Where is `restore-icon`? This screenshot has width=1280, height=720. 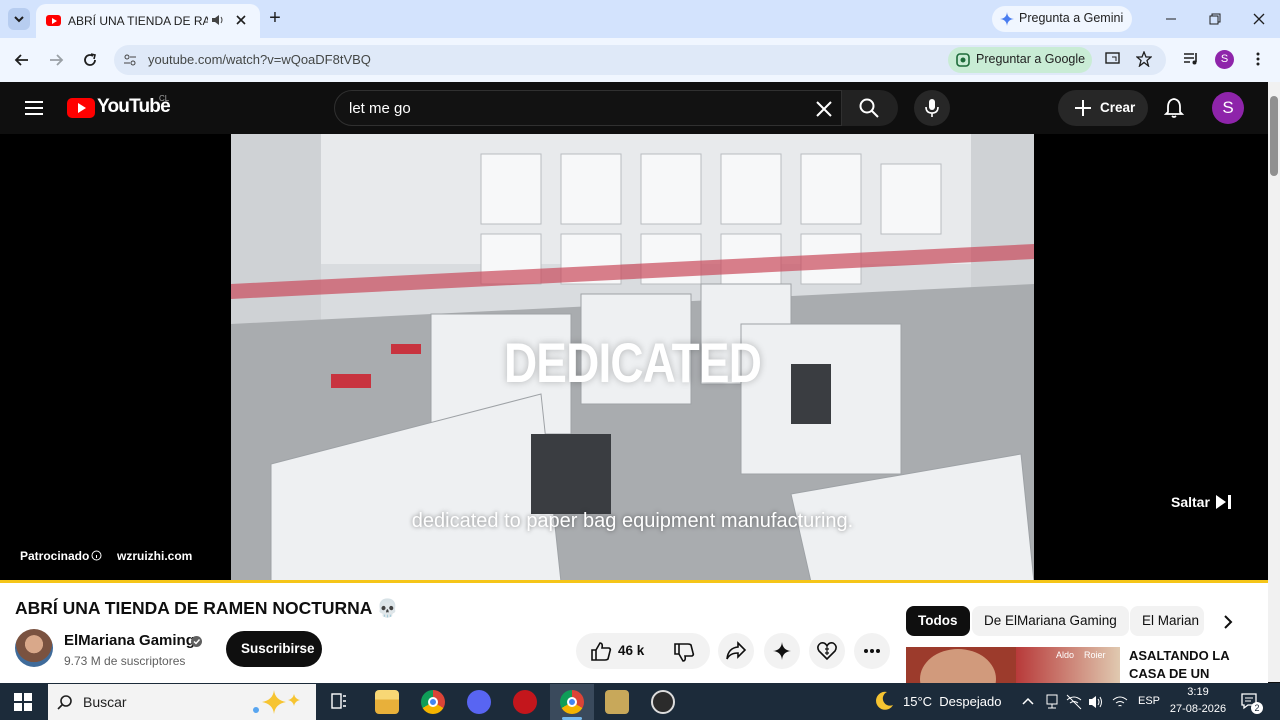
restore-icon is located at coordinates (1215, 19).